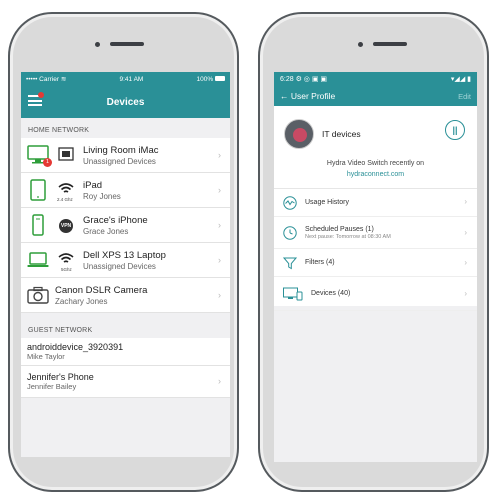 The image size is (495, 492). I want to click on note-text: Hydra Video Switch recently on, so click(375, 163).